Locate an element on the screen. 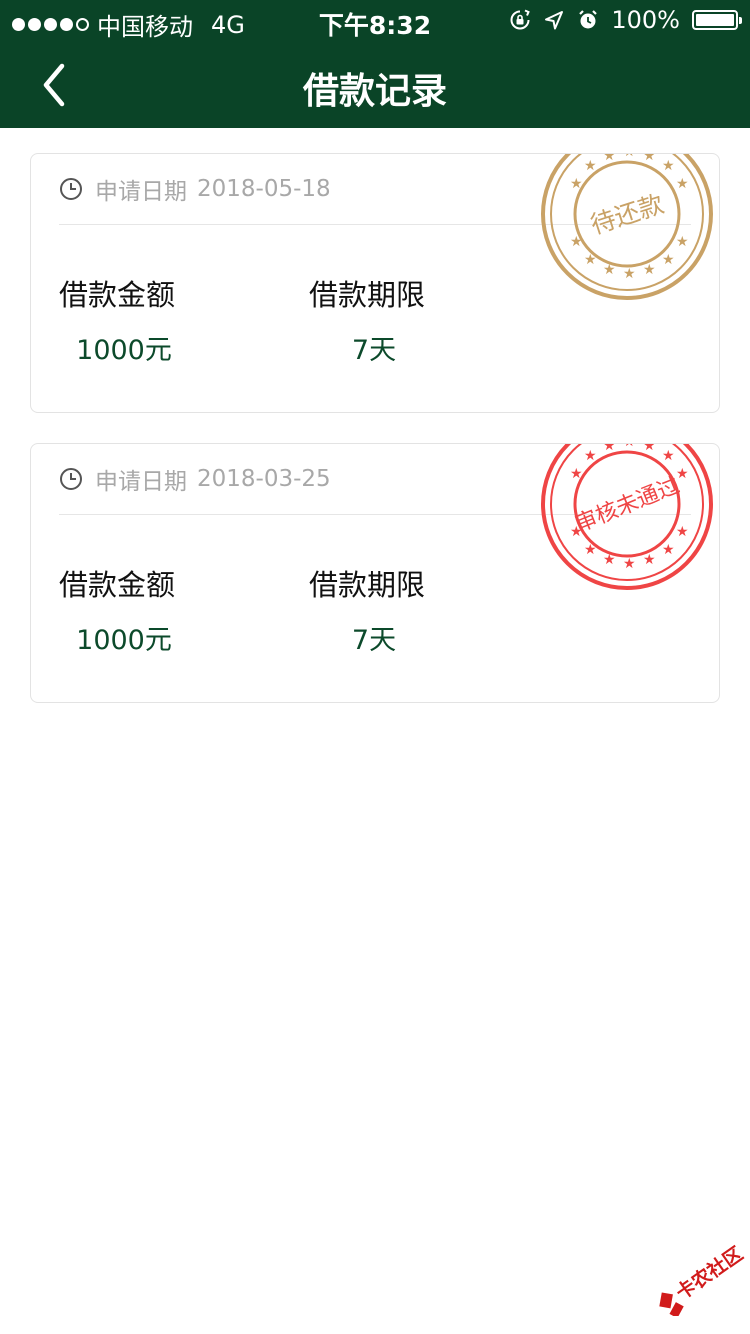 The width and height of the screenshot is (750, 1334). watermark-text: 卡农社区 is located at coordinates (709, 1273).